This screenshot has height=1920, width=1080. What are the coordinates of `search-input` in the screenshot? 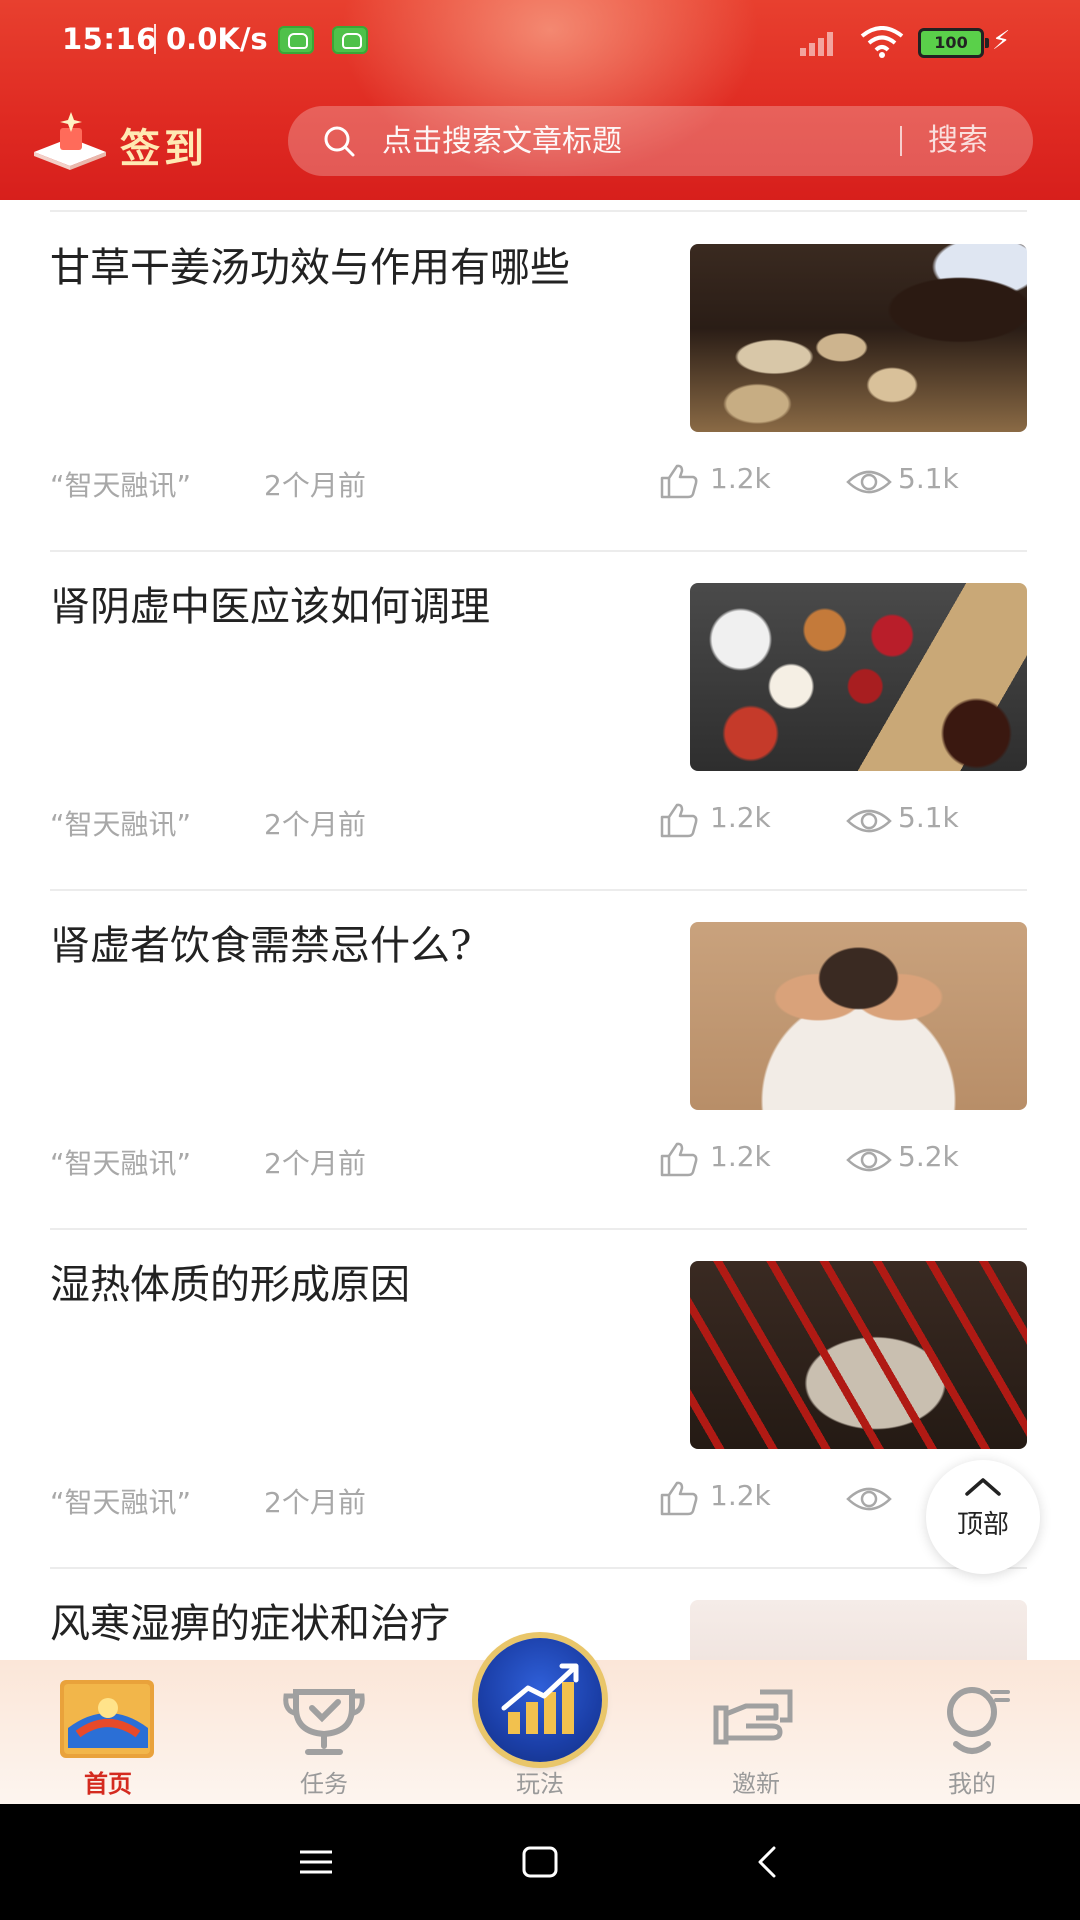 It's located at (662, 142).